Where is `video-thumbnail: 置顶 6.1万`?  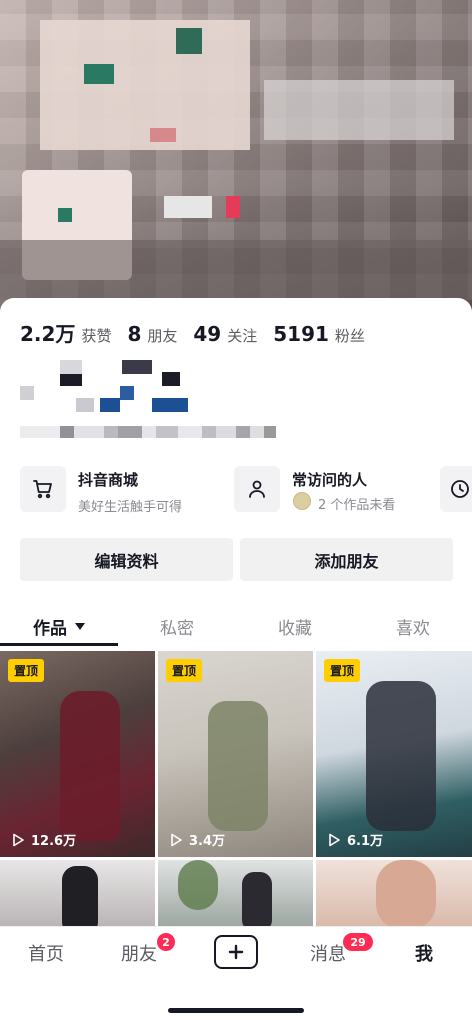 video-thumbnail: 置顶 6.1万 is located at coordinates (394, 754).